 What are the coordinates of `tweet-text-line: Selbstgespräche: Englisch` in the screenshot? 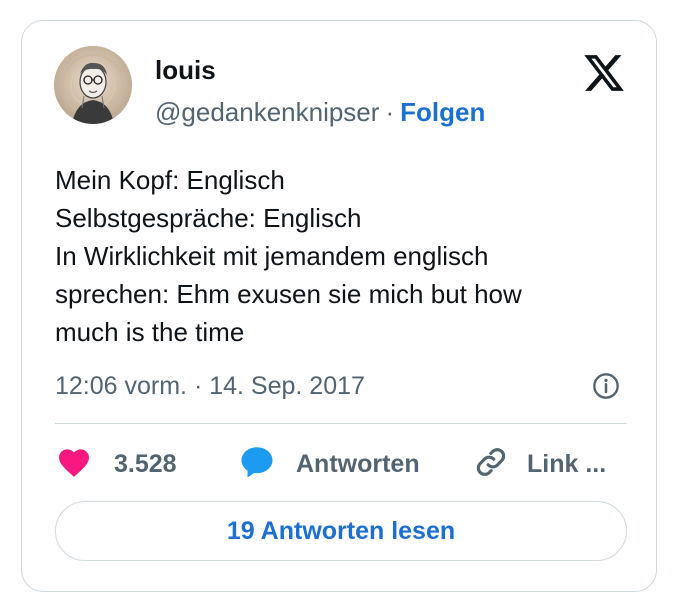 It's located at (208, 218).